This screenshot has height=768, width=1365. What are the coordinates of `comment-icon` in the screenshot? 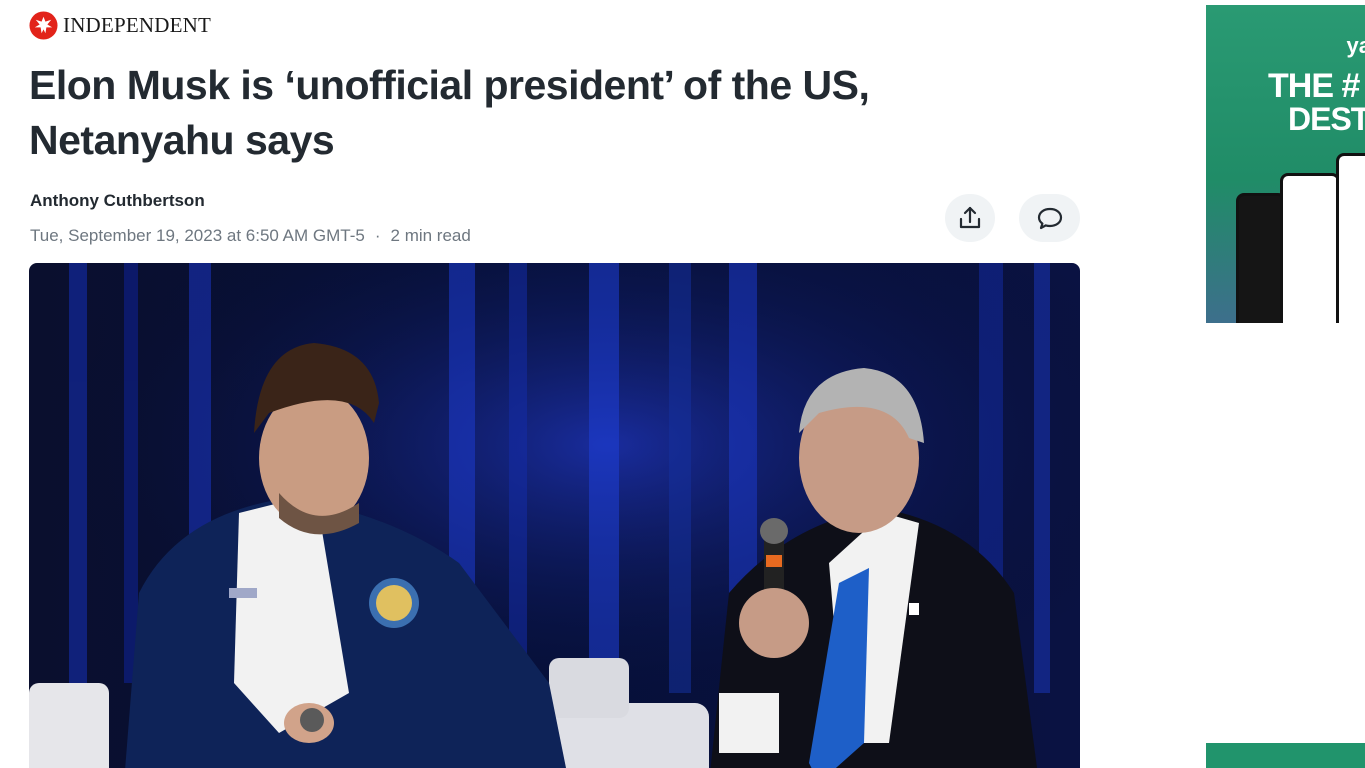 It's located at (1049, 218).